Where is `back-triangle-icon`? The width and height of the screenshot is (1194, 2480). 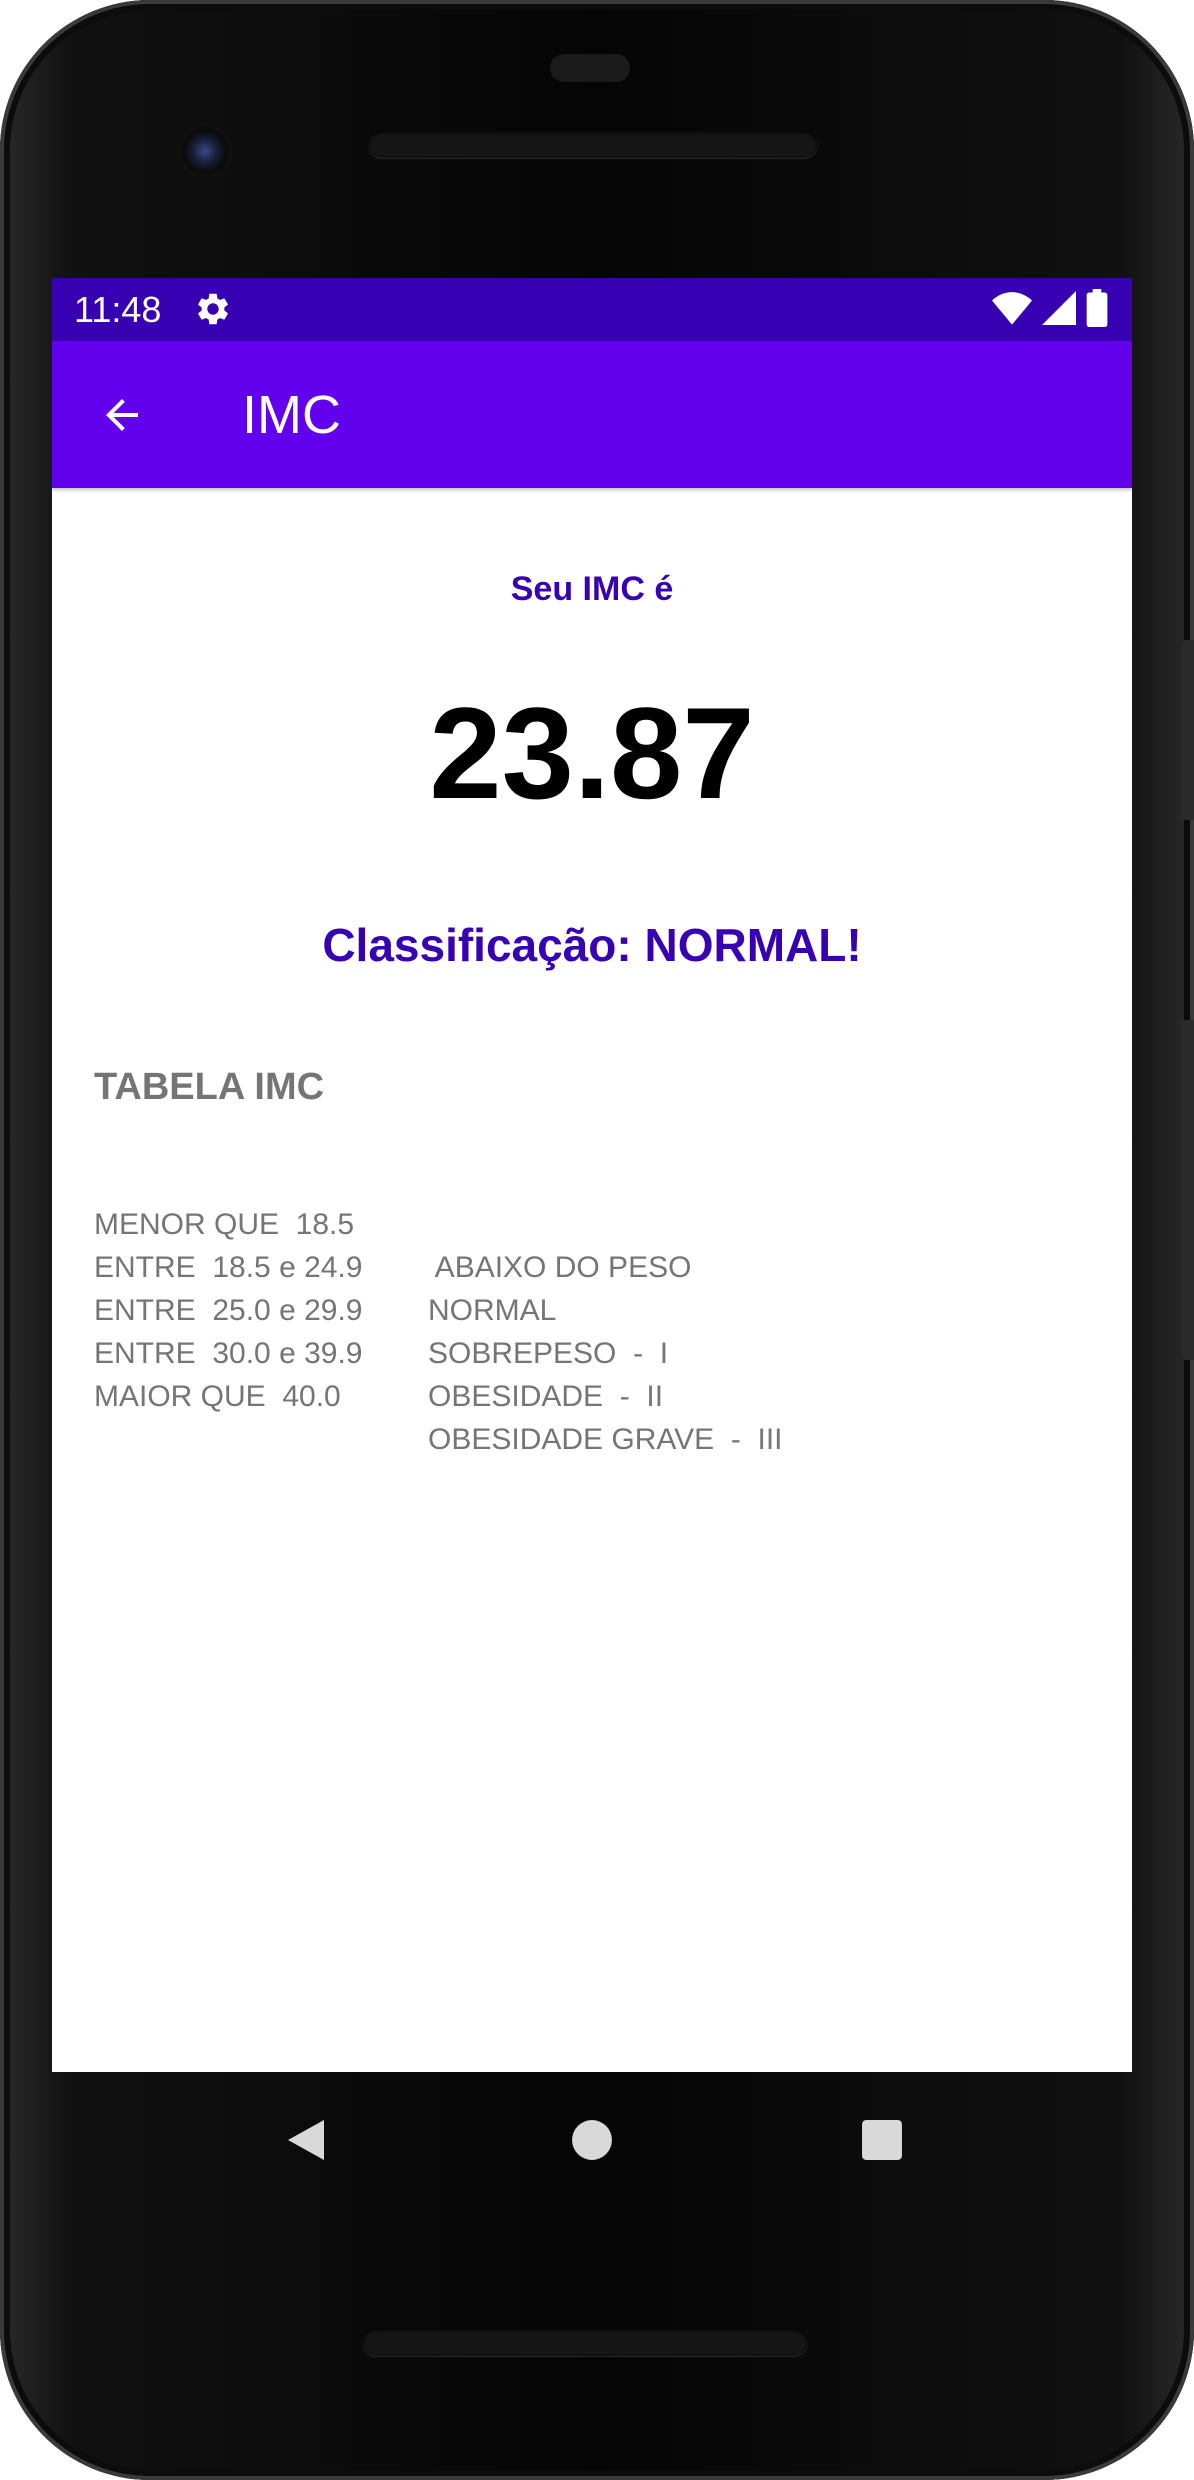 back-triangle-icon is located at coordinates (306, 2140).